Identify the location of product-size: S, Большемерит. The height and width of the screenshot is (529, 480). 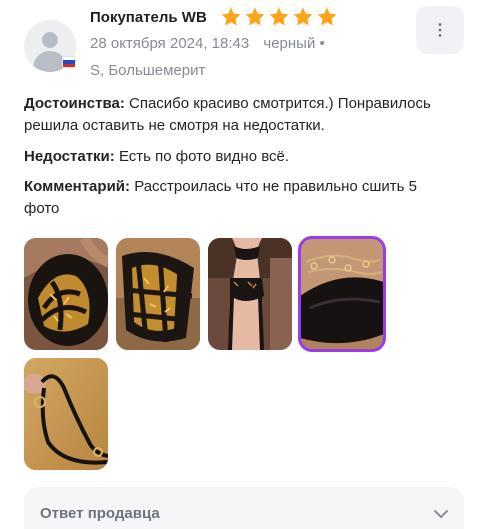
(148, 70).